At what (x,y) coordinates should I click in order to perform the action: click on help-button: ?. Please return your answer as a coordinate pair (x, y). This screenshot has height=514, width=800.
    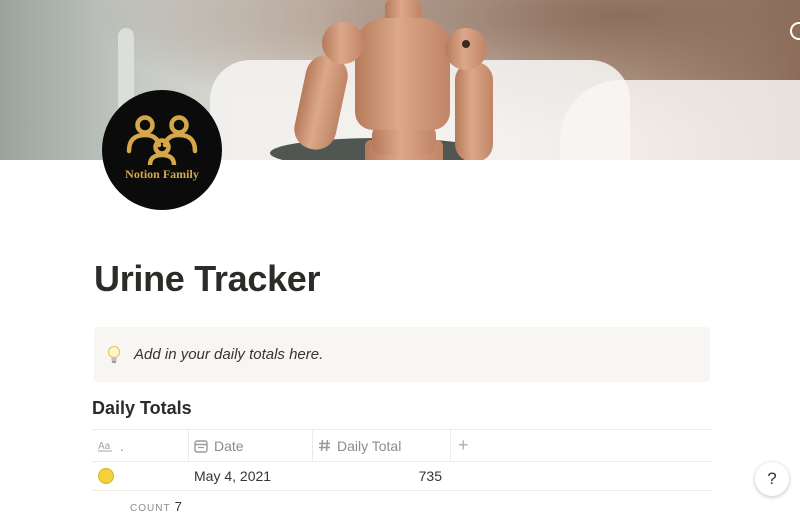
    Looking at the image, I should click on (772, 479).